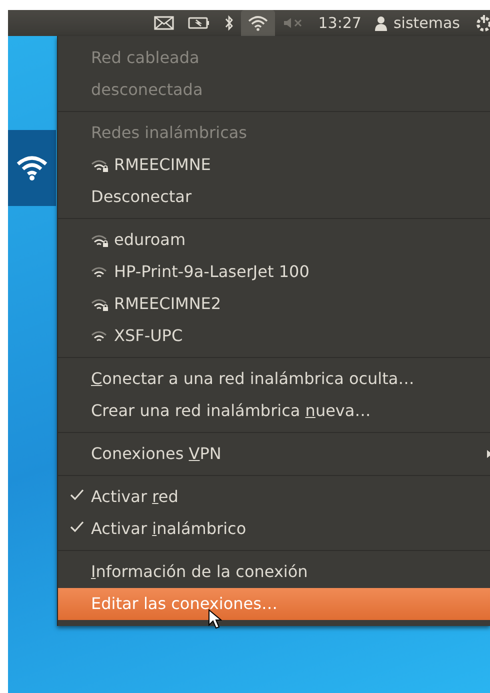 This screenshot has width=490, height=693. Describe the element at coordinates (274, 304) in the screenshot. I see `menu-item: RMEECIMNE2` at that location.